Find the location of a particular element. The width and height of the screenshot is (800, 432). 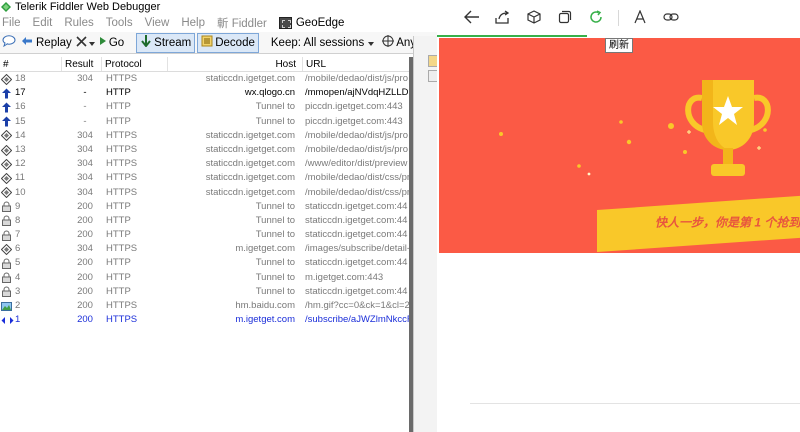

replay-button: Replay is located at coordinates (46, 43).